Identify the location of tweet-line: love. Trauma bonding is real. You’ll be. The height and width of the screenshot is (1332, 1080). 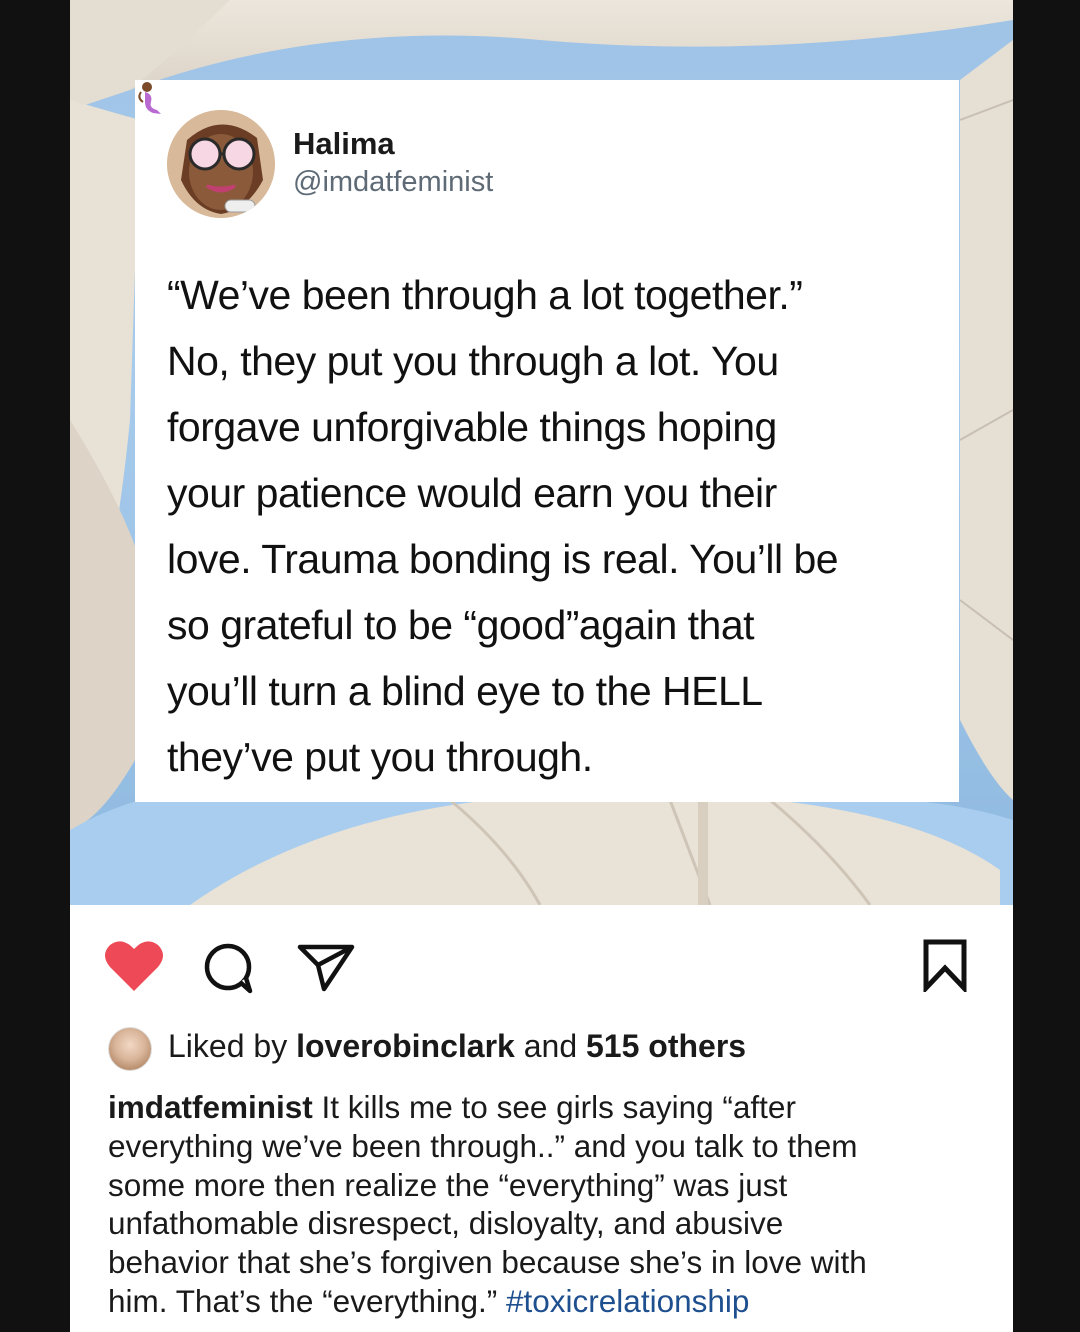
(503, 559).